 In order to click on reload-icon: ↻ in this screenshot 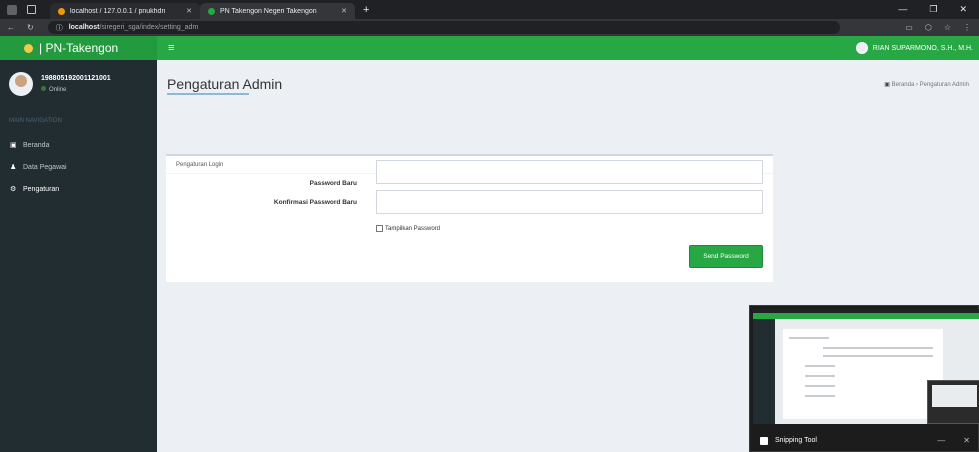, I will do `click(30, 27)`.